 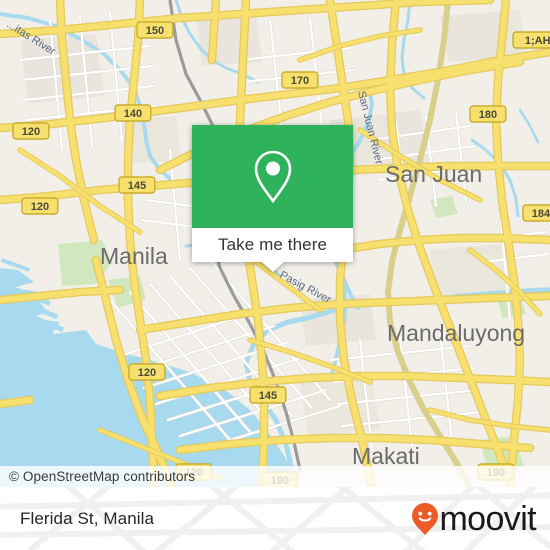 I want to click on route-shield-label: 150, so click(x=155, y=31).